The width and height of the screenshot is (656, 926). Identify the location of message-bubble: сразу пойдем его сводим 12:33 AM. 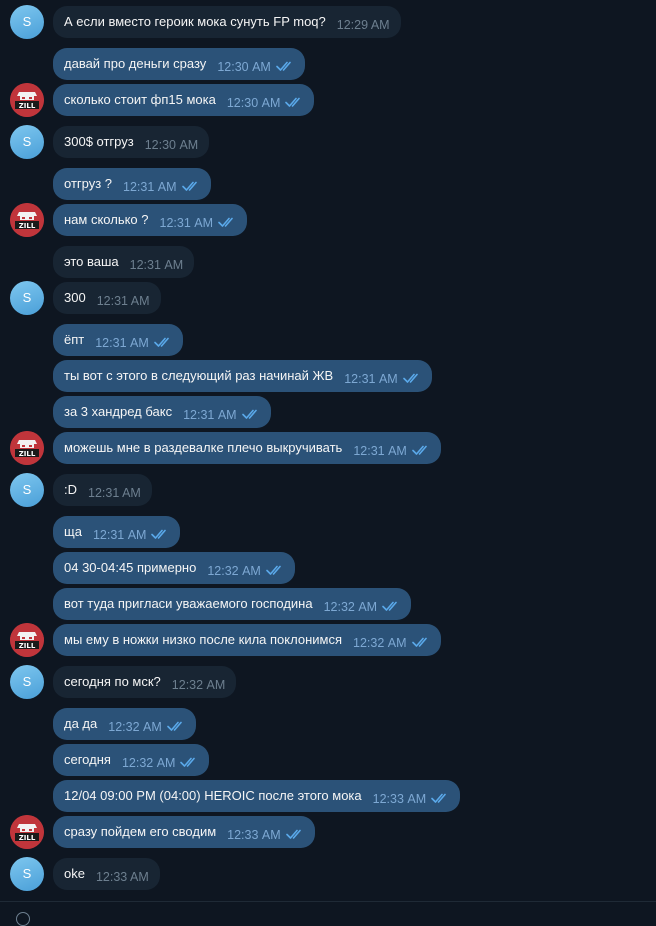
(184, 832).